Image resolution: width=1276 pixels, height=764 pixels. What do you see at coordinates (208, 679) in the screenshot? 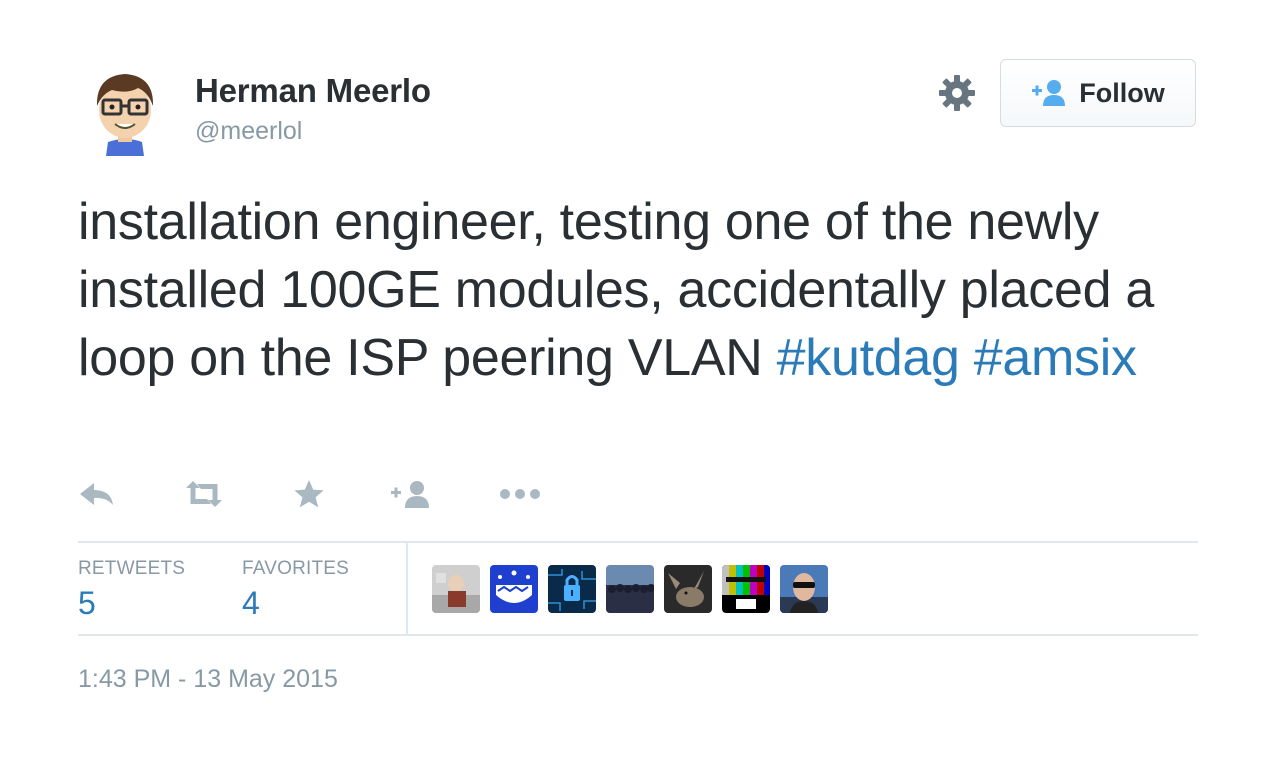
I see `tweet-timestamp: 1:43 PM - 13 May 2015` at bounding box center [208, 679].